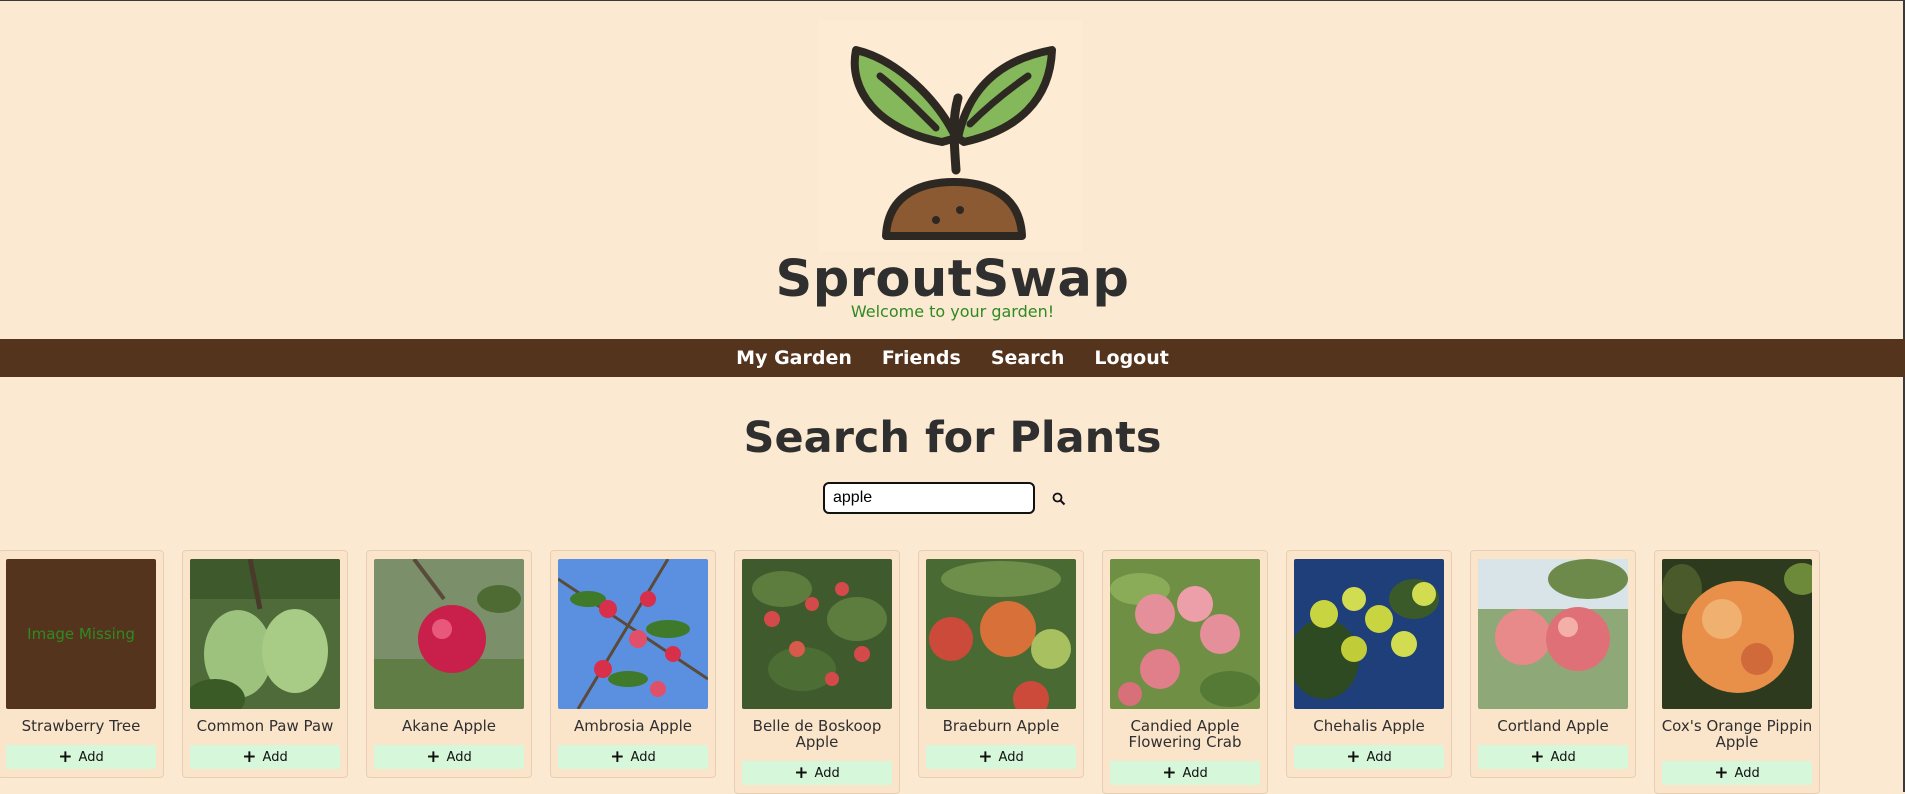  What do you see at coordinates (1369, 726) in the screenshot?
I see `plant-name: Chehalis Apple` at bounding box center [1369, 726].